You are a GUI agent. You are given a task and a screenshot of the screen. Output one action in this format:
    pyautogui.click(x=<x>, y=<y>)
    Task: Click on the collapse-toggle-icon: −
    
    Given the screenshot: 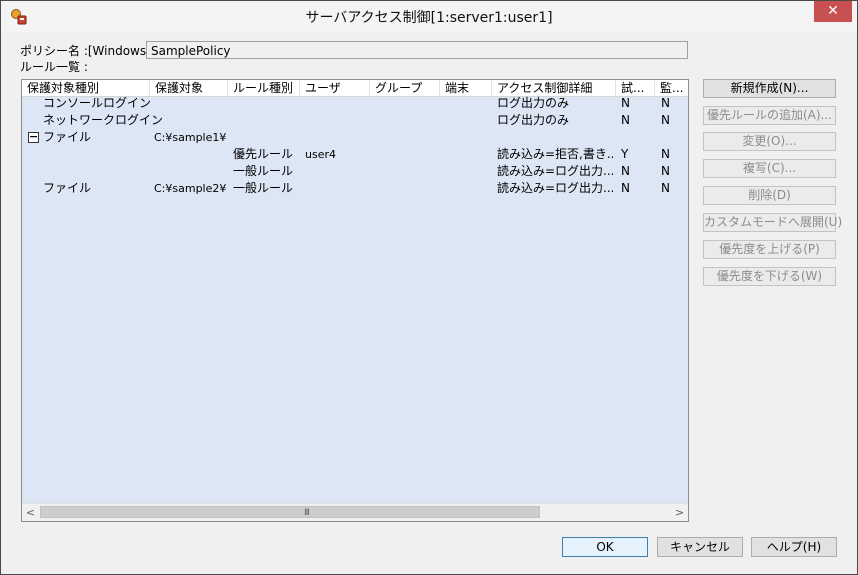 What is the action you would take?
    pyautogui.click(x=33, y=137)
    